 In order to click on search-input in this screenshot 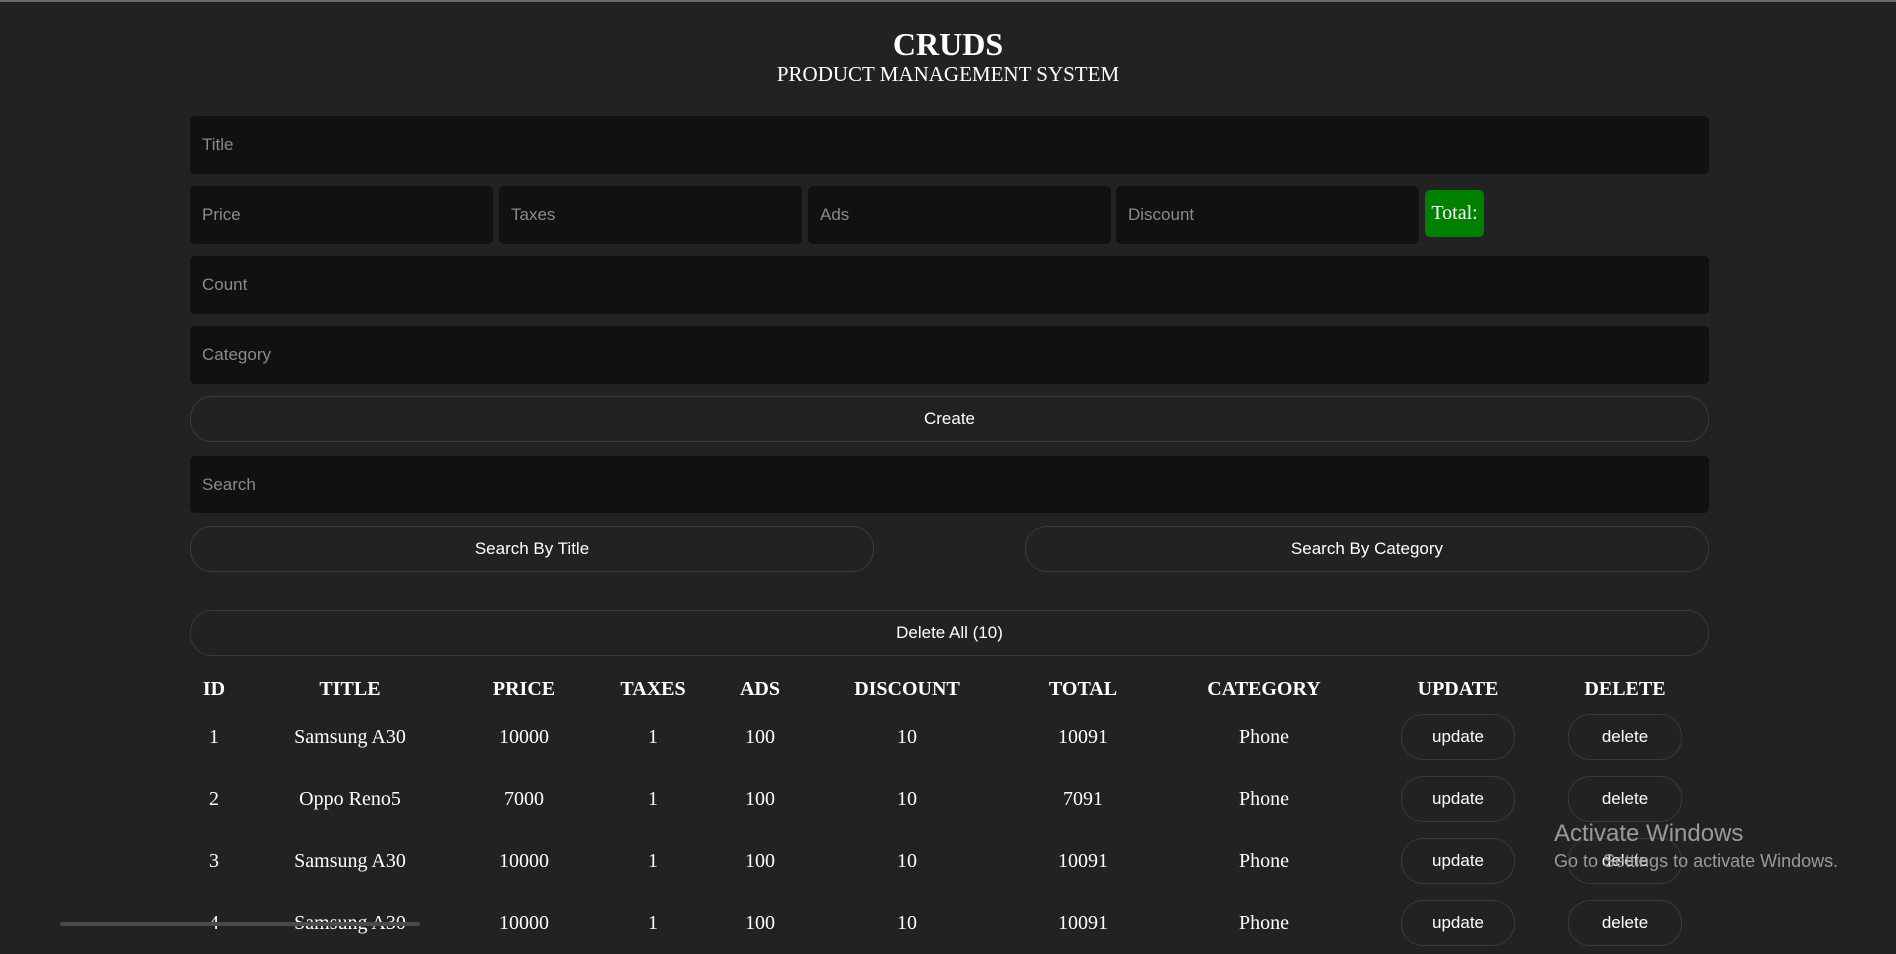, I will do `click(949, 484)`.